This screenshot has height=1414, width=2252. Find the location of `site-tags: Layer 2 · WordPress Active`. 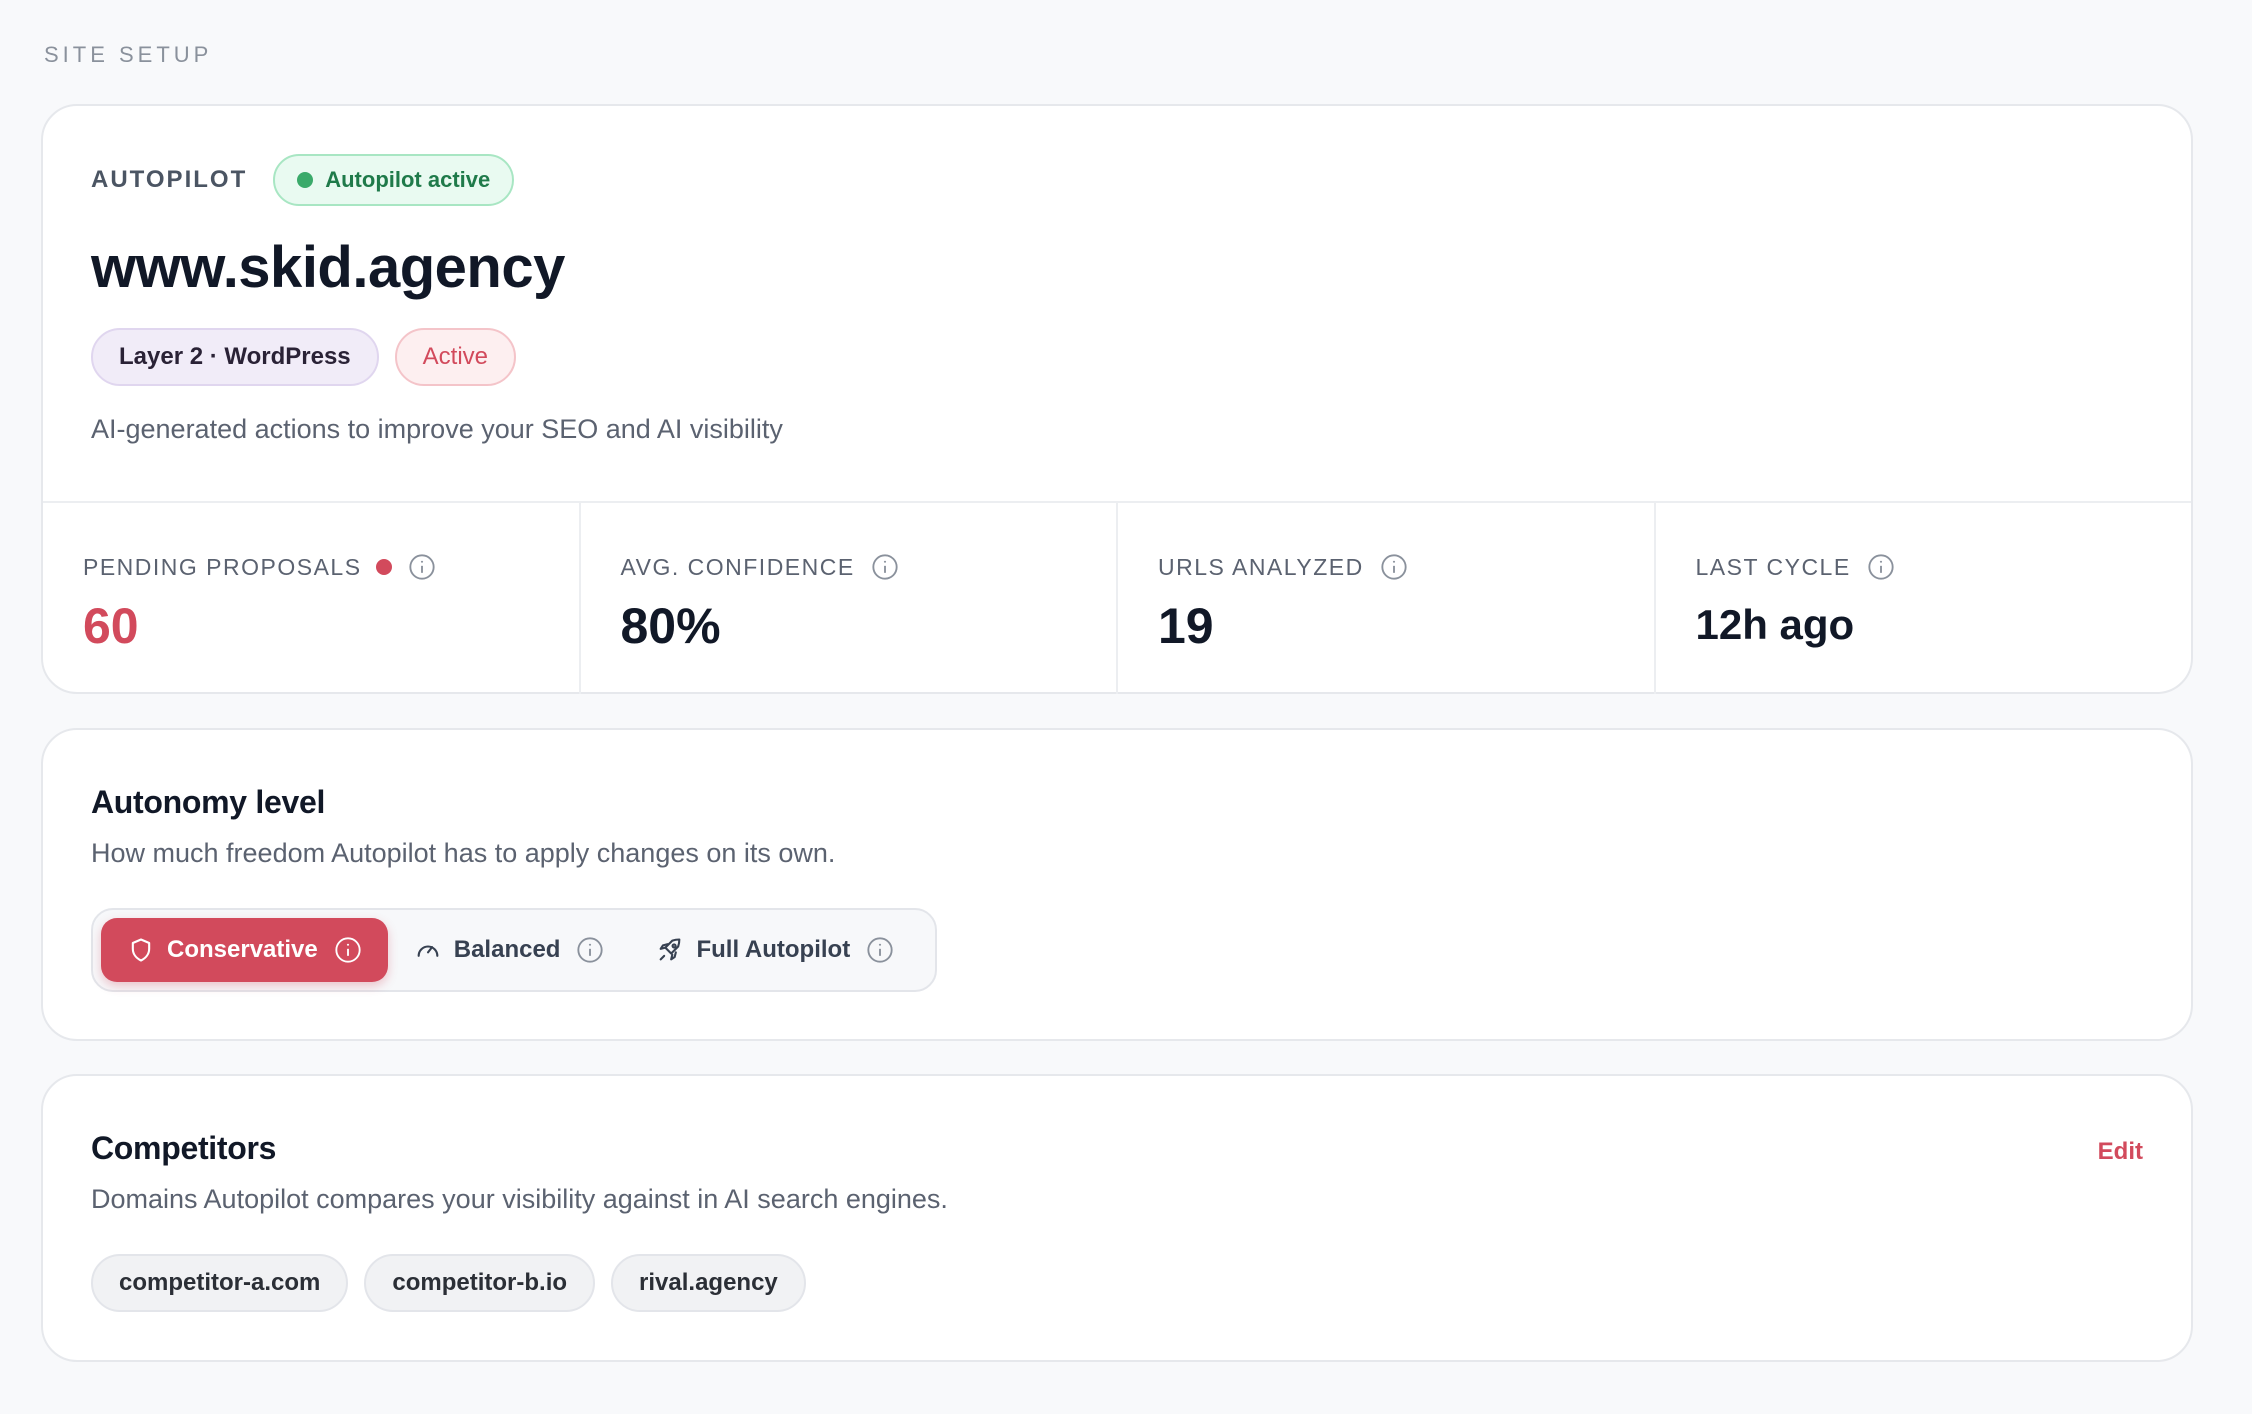

site-tags: Layer 2 · WordPress Active is located at coordinates (304, 357).